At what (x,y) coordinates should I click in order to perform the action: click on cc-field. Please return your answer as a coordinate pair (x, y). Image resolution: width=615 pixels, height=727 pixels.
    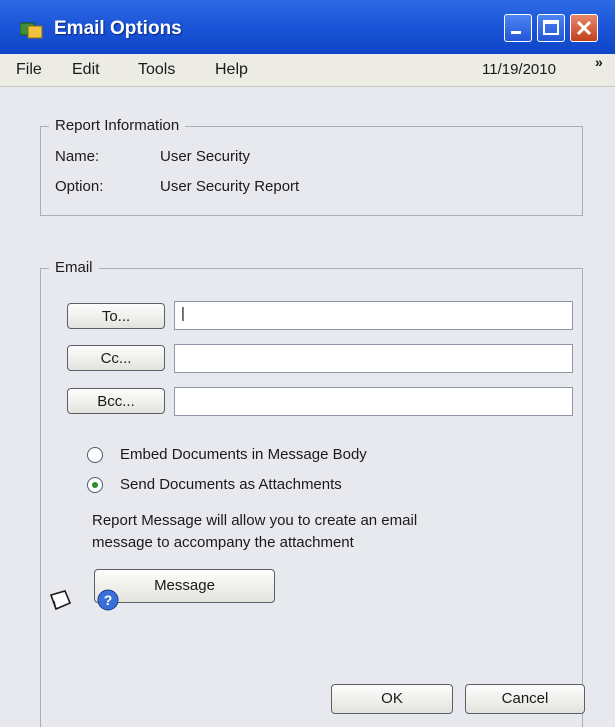
    Looking at the image, I should click on (373, 358).